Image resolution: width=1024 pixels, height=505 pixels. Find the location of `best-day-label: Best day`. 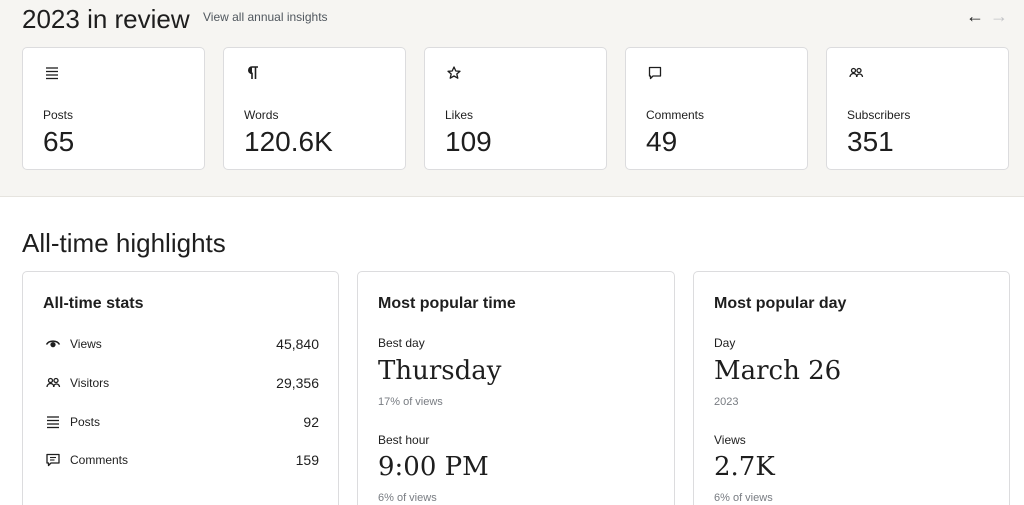

best-day-label: Best day is located at coordinates (401, 343).